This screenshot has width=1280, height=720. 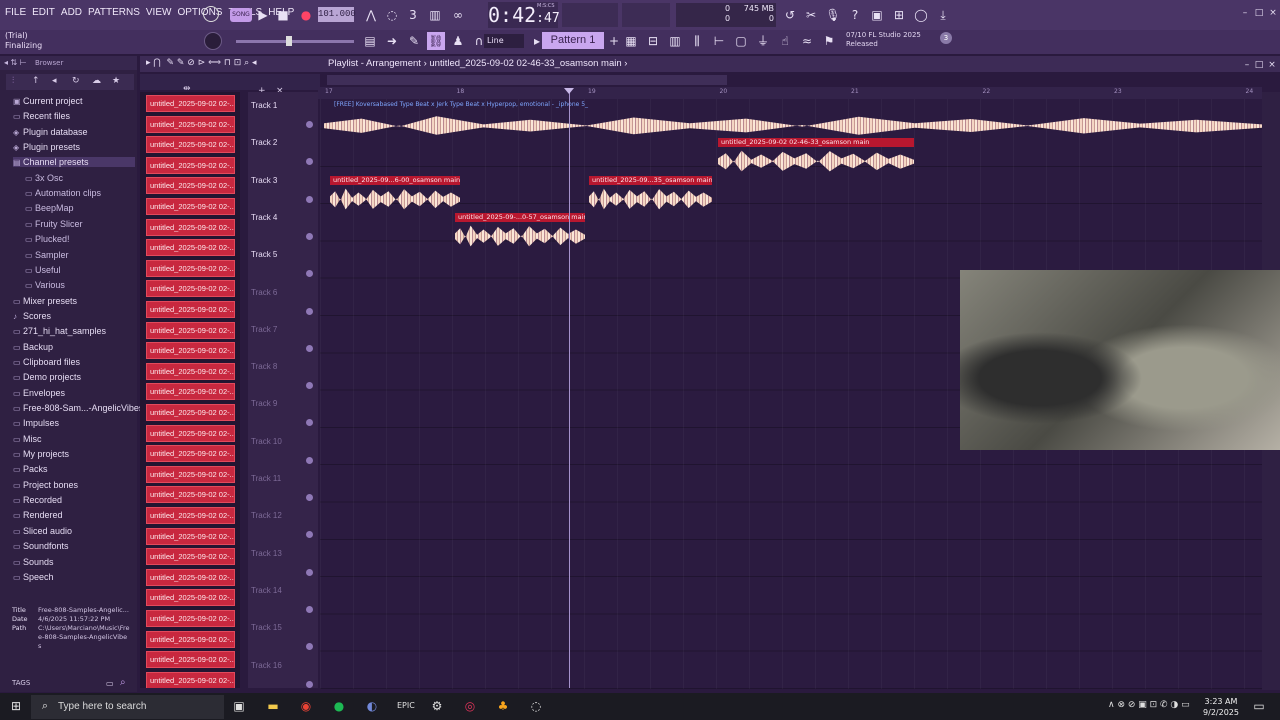 I want to click on touch-icon: ☝, so click(x=785, y=41).